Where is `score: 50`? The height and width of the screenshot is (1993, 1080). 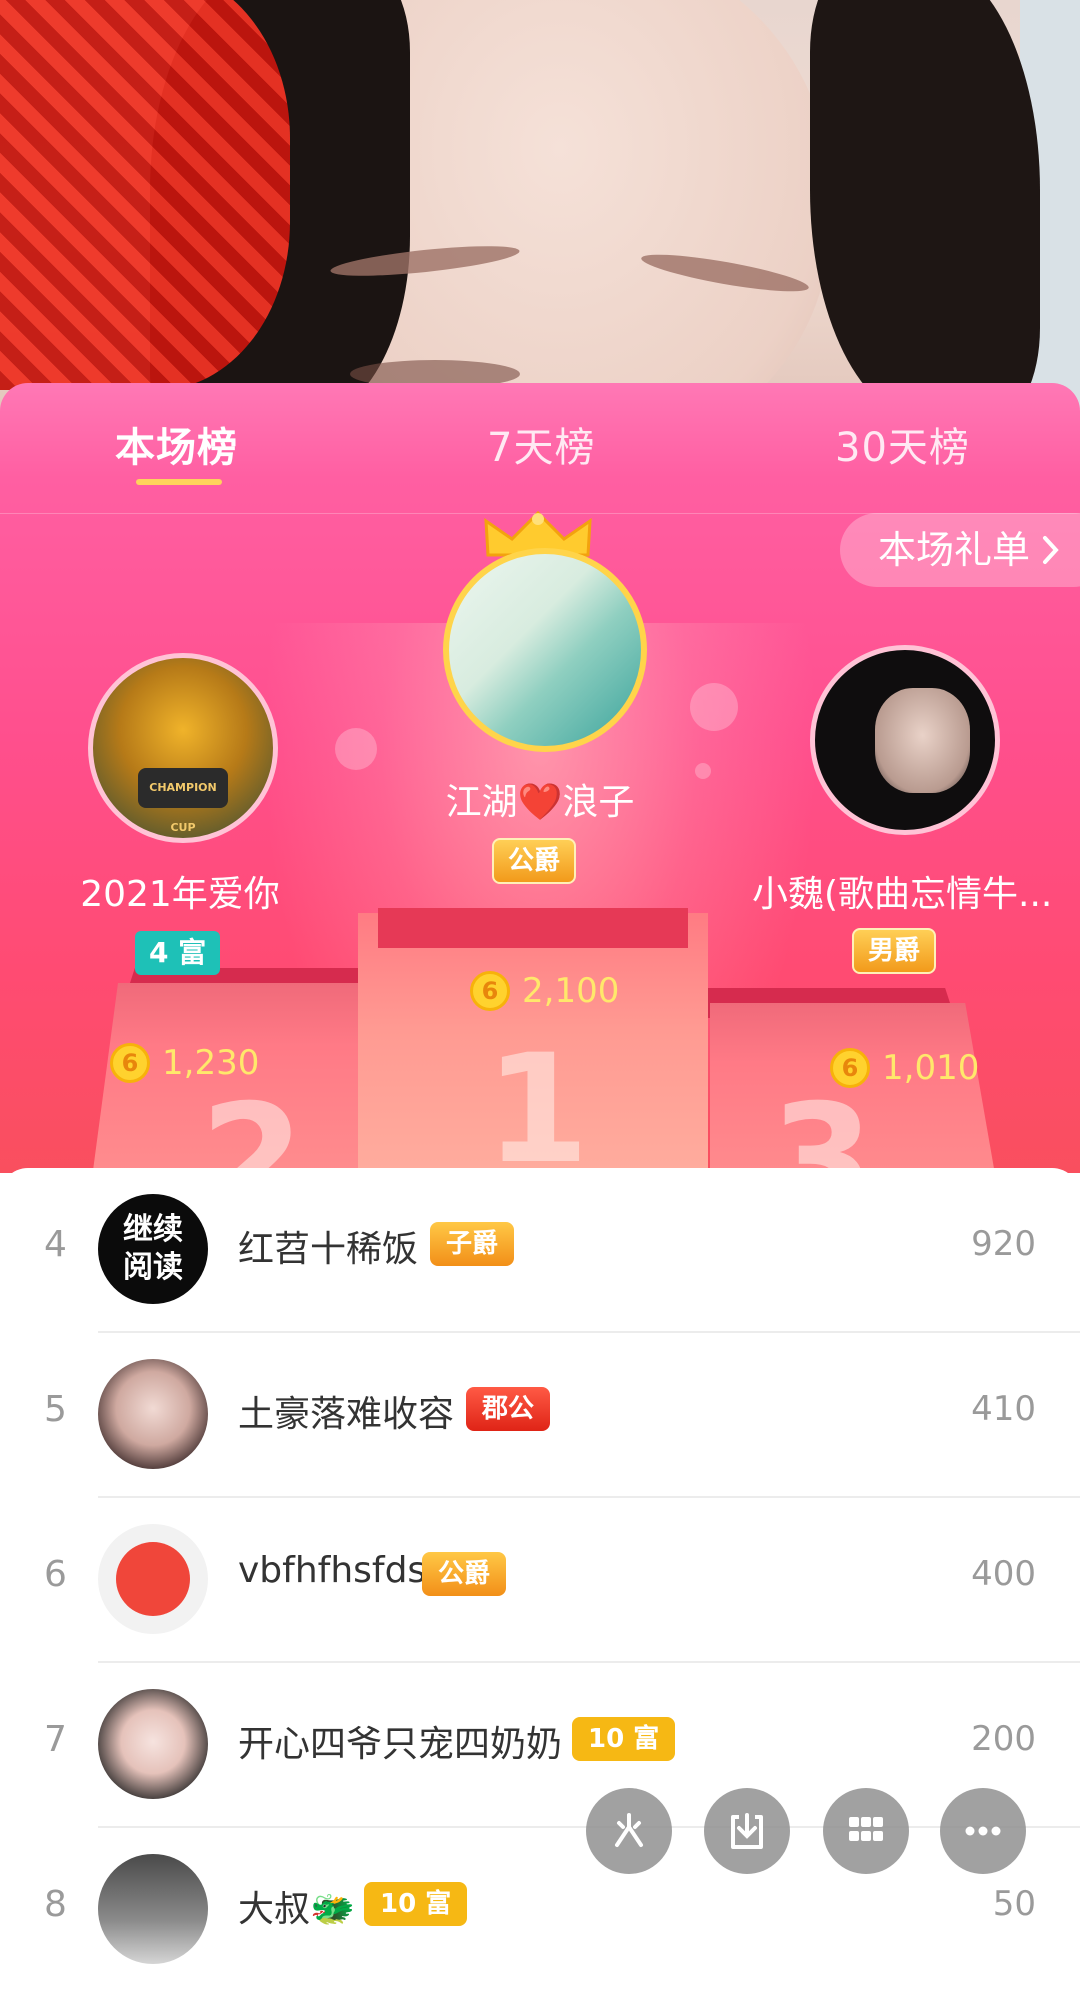
score: 50 is located at coordinates (1014, 1904).